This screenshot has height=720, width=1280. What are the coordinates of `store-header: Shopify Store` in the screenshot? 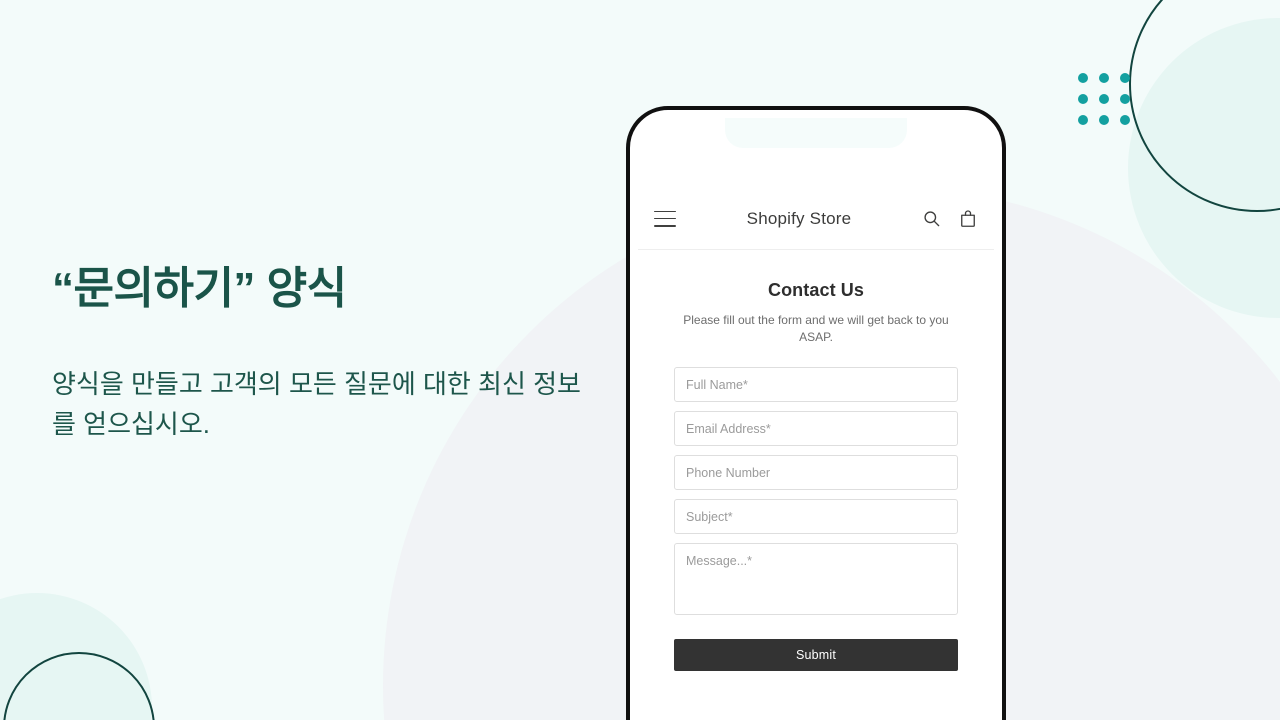 It's located at (816, 219).